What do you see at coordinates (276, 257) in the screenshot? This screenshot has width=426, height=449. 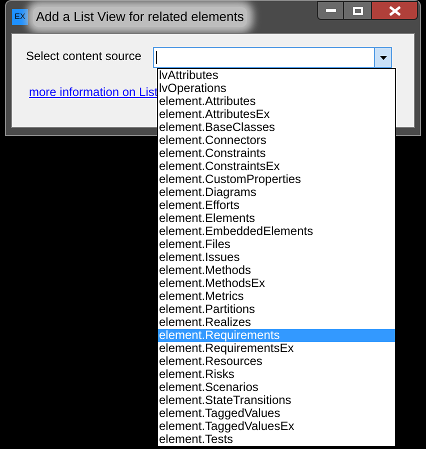 I see `list-item: element.Issues` at bounding box center [276, 257].